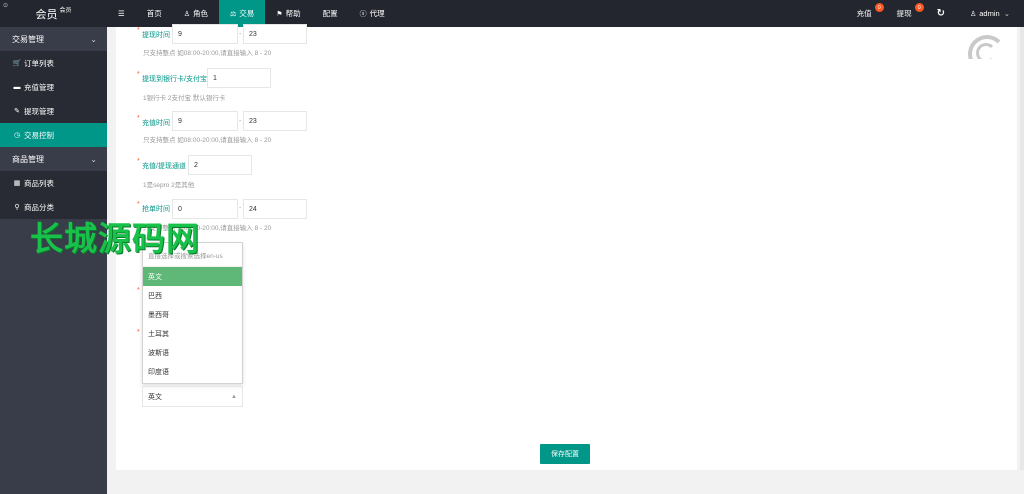 The width and height of the screenshot is (1024, 494). What do you see at coordinates (115, 238) in the screenshot?
I see `watermark-text: 长城源码网` at bounding box center [115, 238].